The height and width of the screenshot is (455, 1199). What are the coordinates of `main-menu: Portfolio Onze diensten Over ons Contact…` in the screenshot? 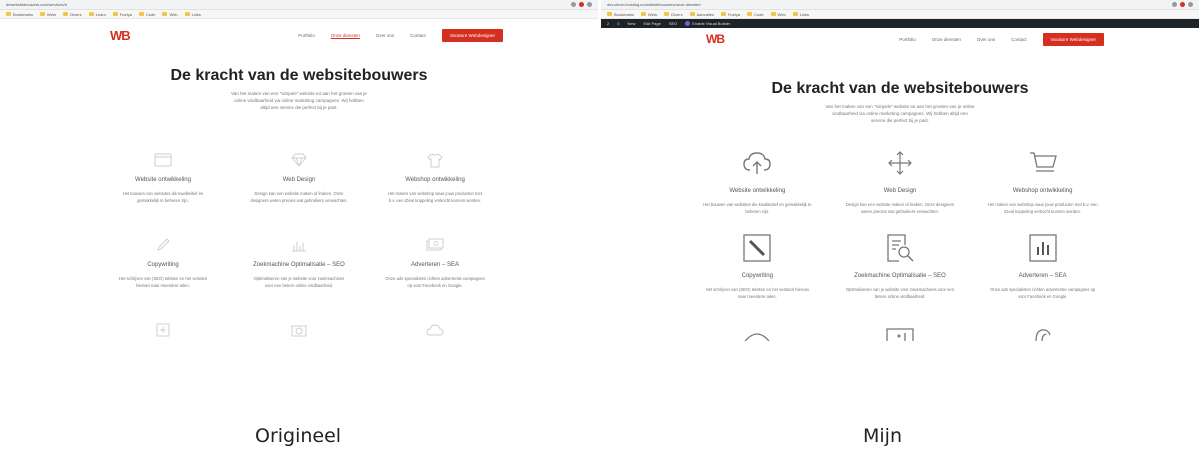 It's located at (1001, 39).